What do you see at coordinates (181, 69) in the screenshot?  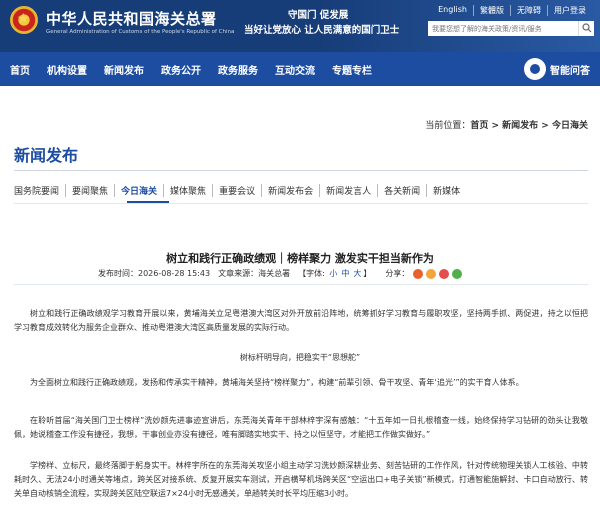 I see `nav-gov-open: 政务公开` at bounding box center [181, 69].